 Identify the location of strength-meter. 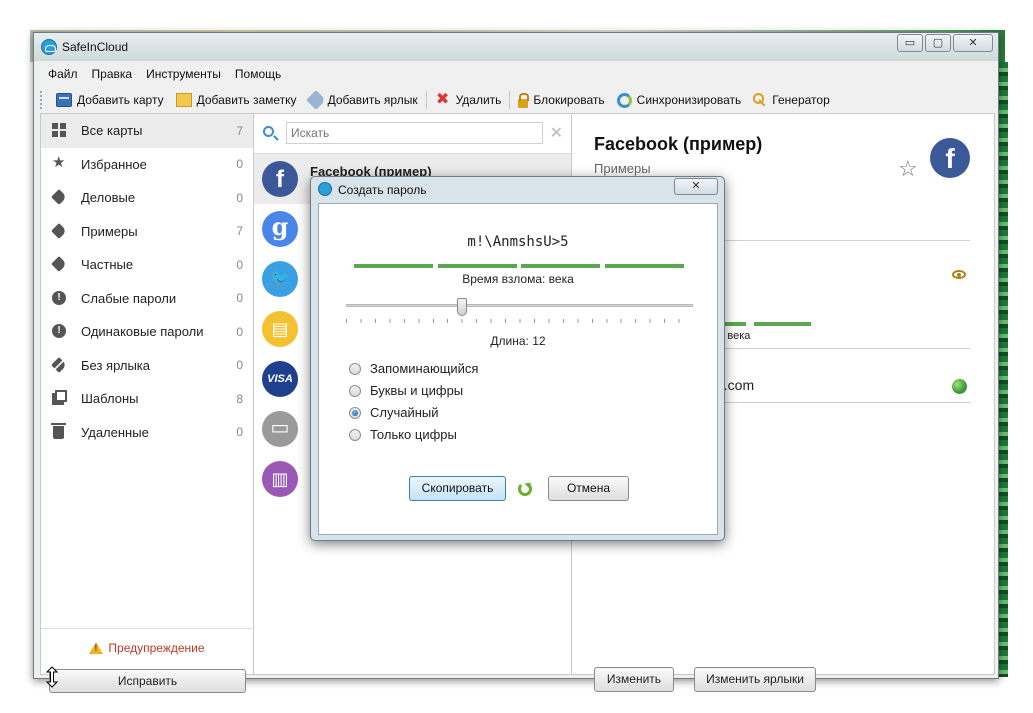
(519, 266).